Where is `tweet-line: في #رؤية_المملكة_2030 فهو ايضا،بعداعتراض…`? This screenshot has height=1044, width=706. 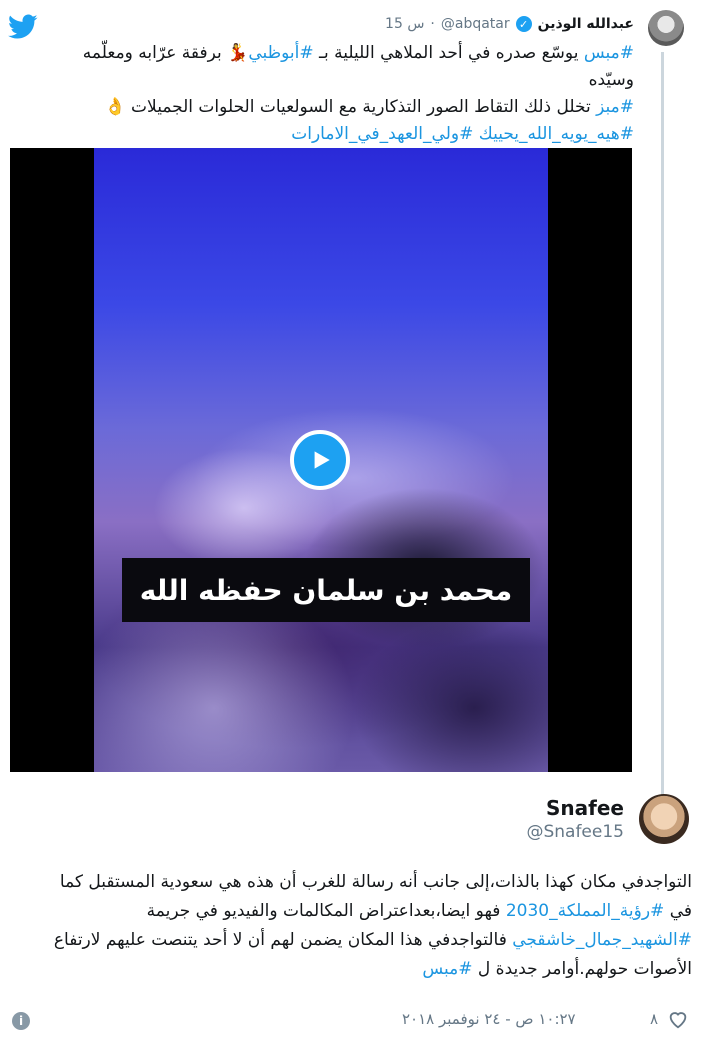
tweet-line: في #رؤية_المملكة_2030 فهو ايضا،بعداعتراض… is located at coordinates (419, 911).